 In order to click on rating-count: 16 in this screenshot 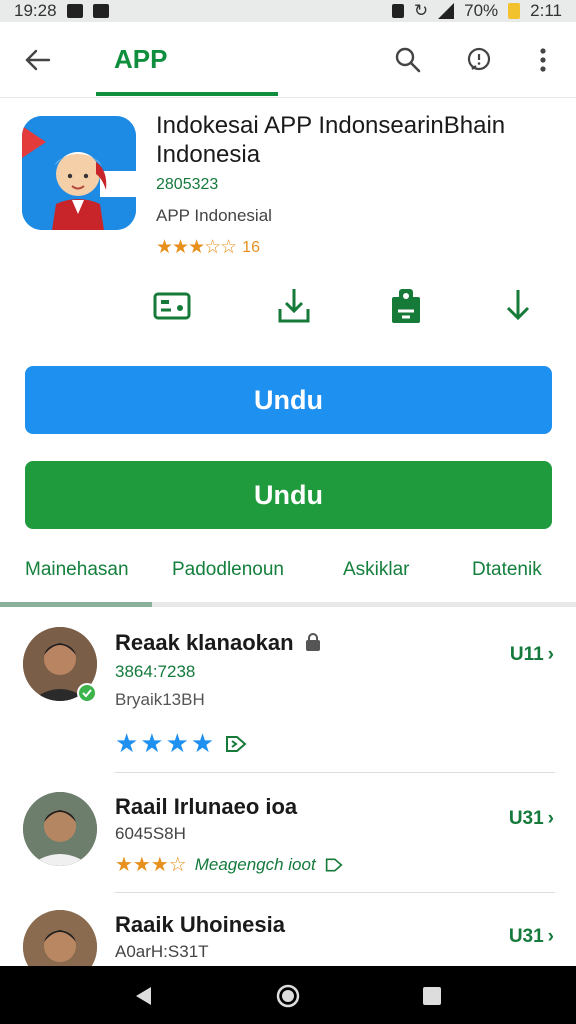, I will do `click(251, 247)`.